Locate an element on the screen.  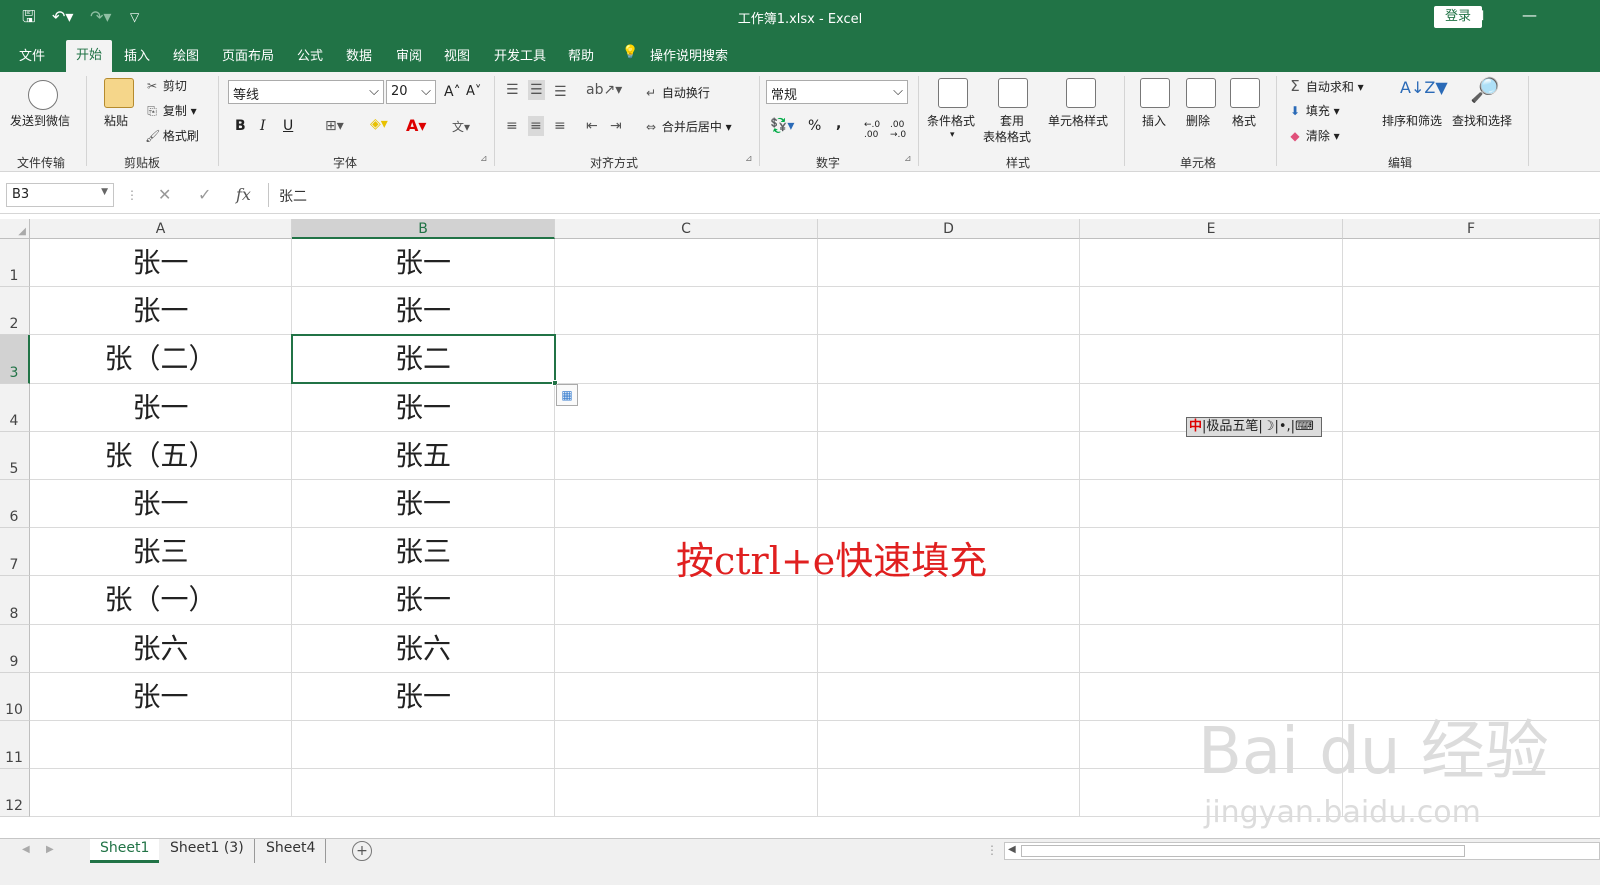
borders-icon: ⊞▾ is located at coordinates (334, 126).